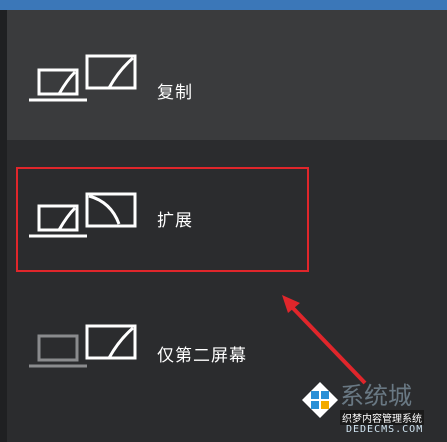 This screenshot has height=442, width=447. Describe the element at coordinates (175, 93) in the screenshot. I see `option-label: 复制` at that location.